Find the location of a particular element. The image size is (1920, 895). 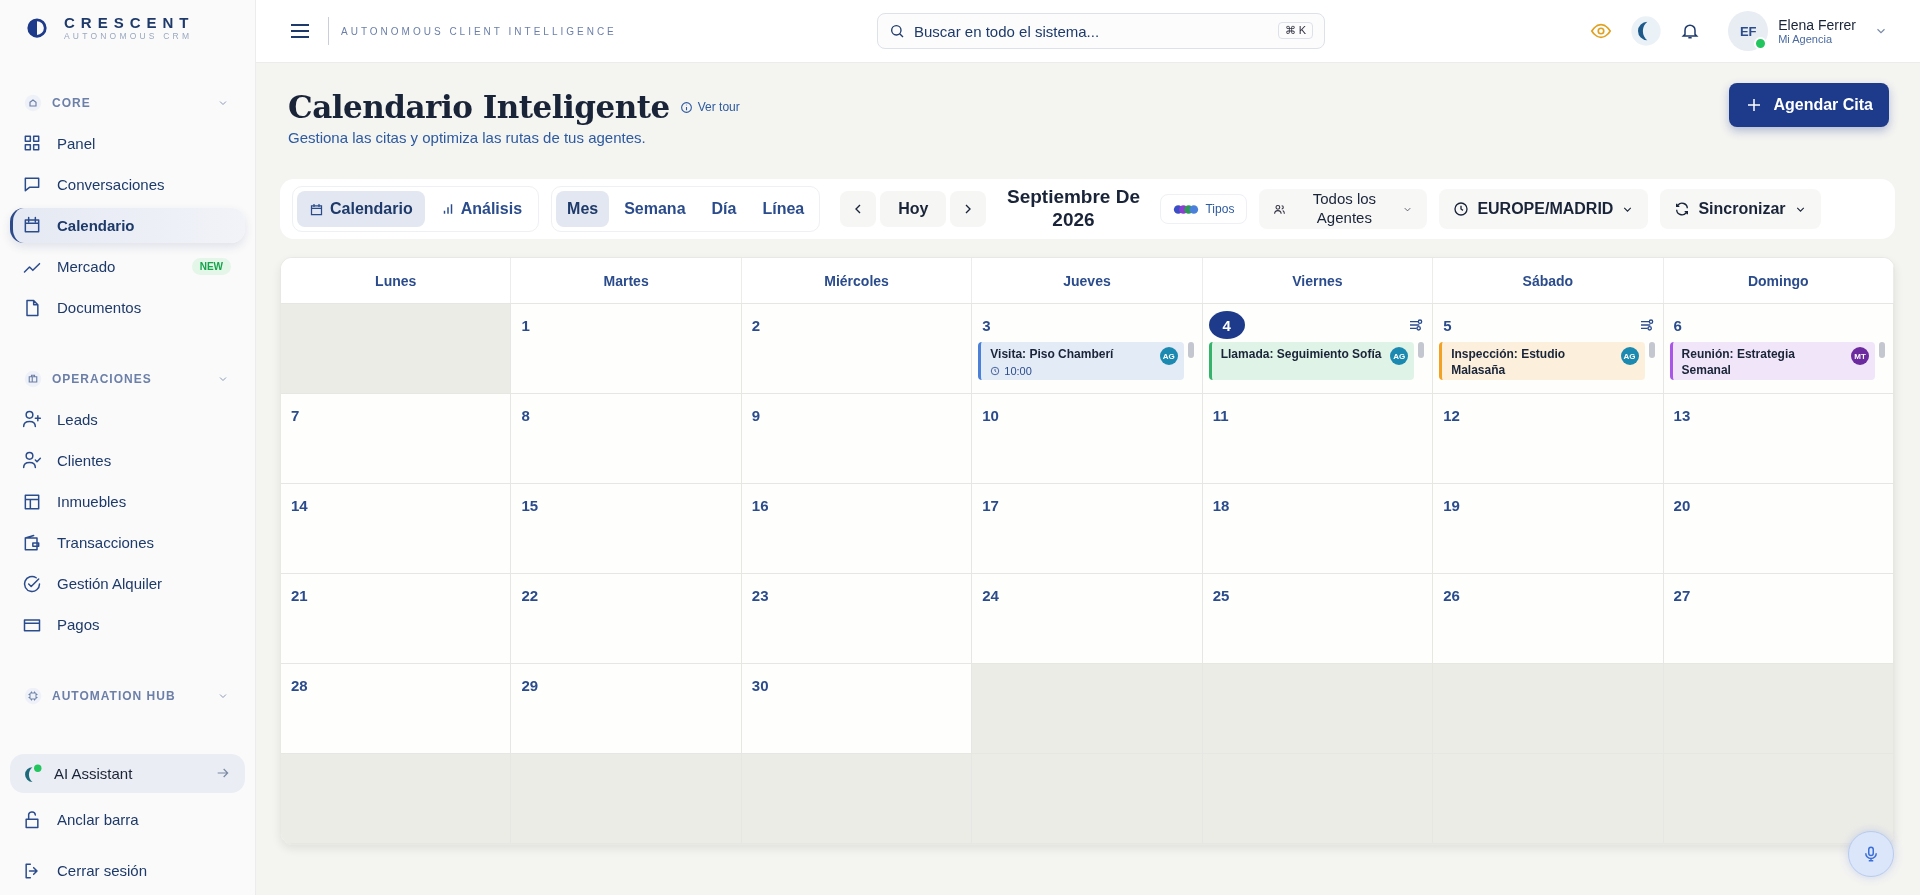

day-number: 20 is located at coordinates (1682, 505).